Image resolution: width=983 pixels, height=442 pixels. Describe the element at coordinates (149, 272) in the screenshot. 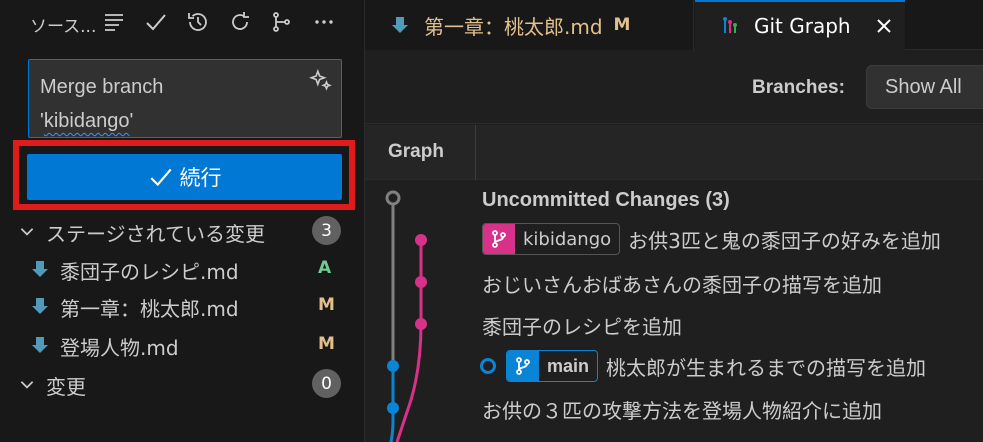

I see `file-name: 黍団子のレシピ.md` at that location.